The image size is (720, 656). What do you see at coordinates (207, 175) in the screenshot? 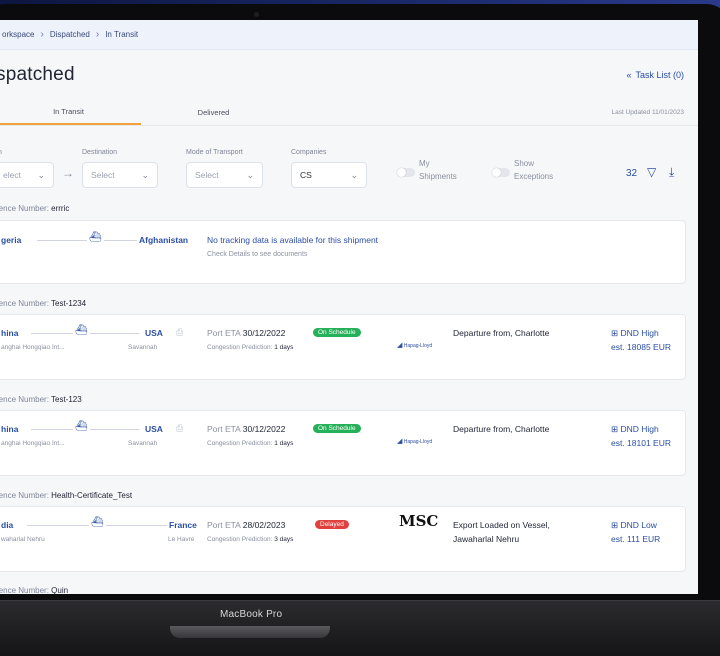
I see `mode-select-value: Select` at bounding box center [207, 175].